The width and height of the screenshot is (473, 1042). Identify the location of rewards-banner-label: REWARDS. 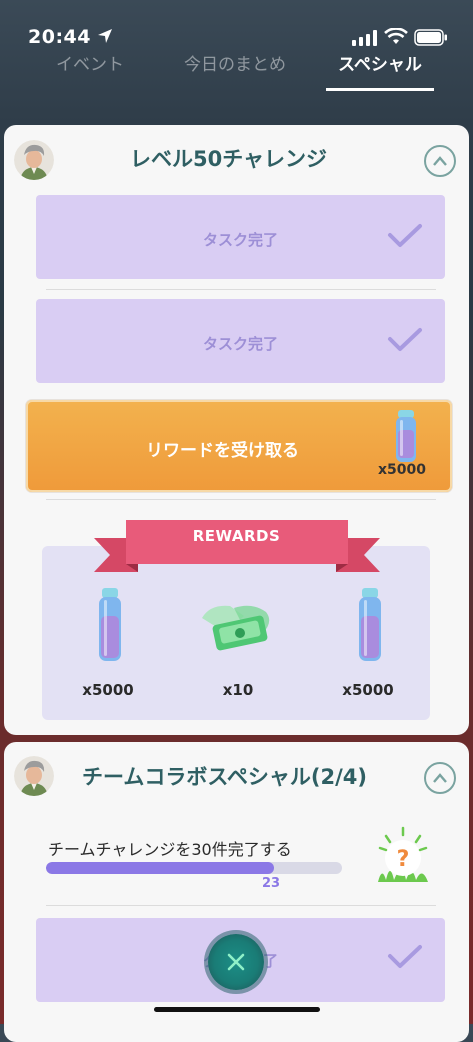
(236, 536).